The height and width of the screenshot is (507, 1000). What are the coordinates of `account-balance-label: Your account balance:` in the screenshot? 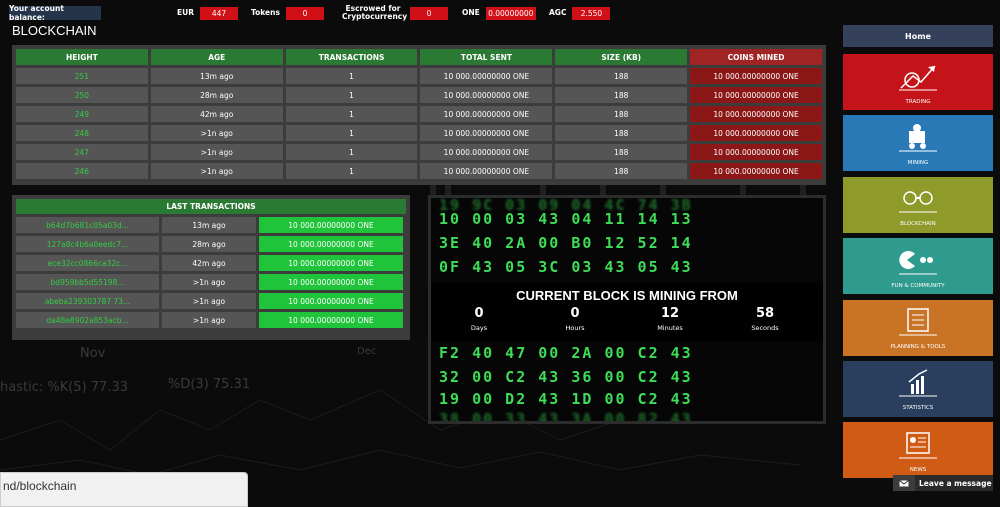 It's located at (55, 13).